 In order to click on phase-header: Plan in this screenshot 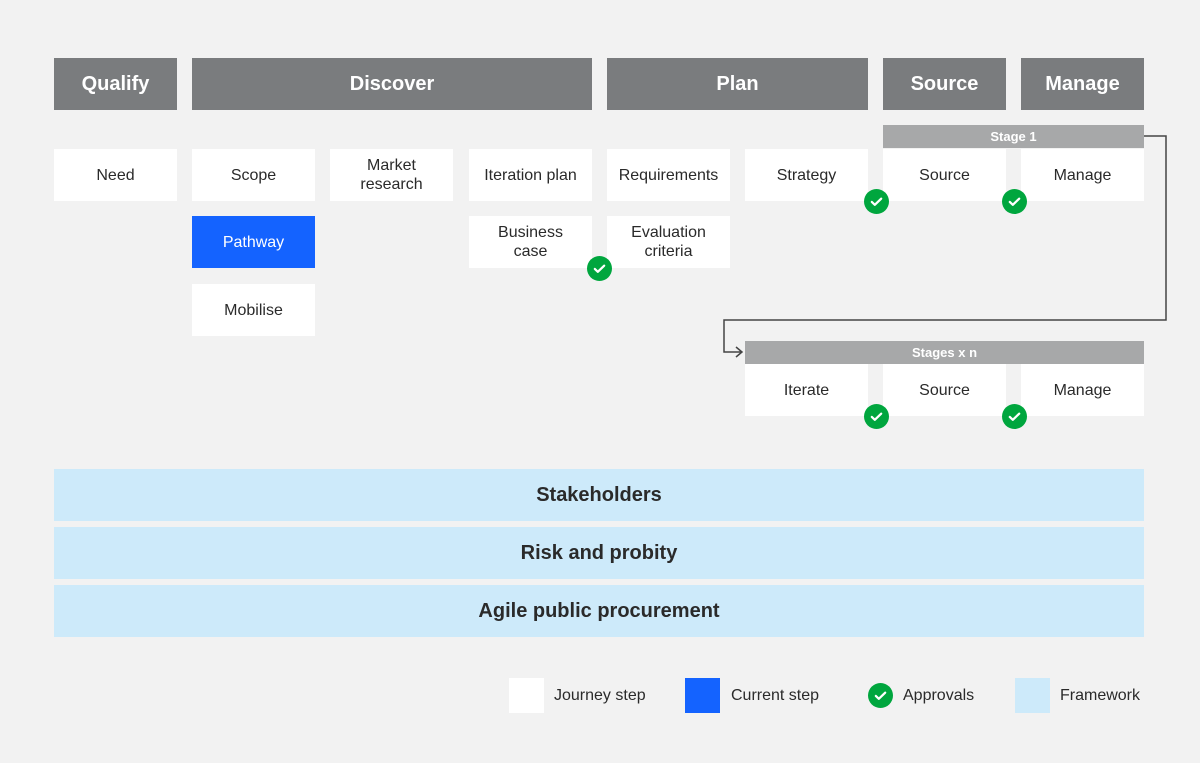, I will do `click(737, 84)`.